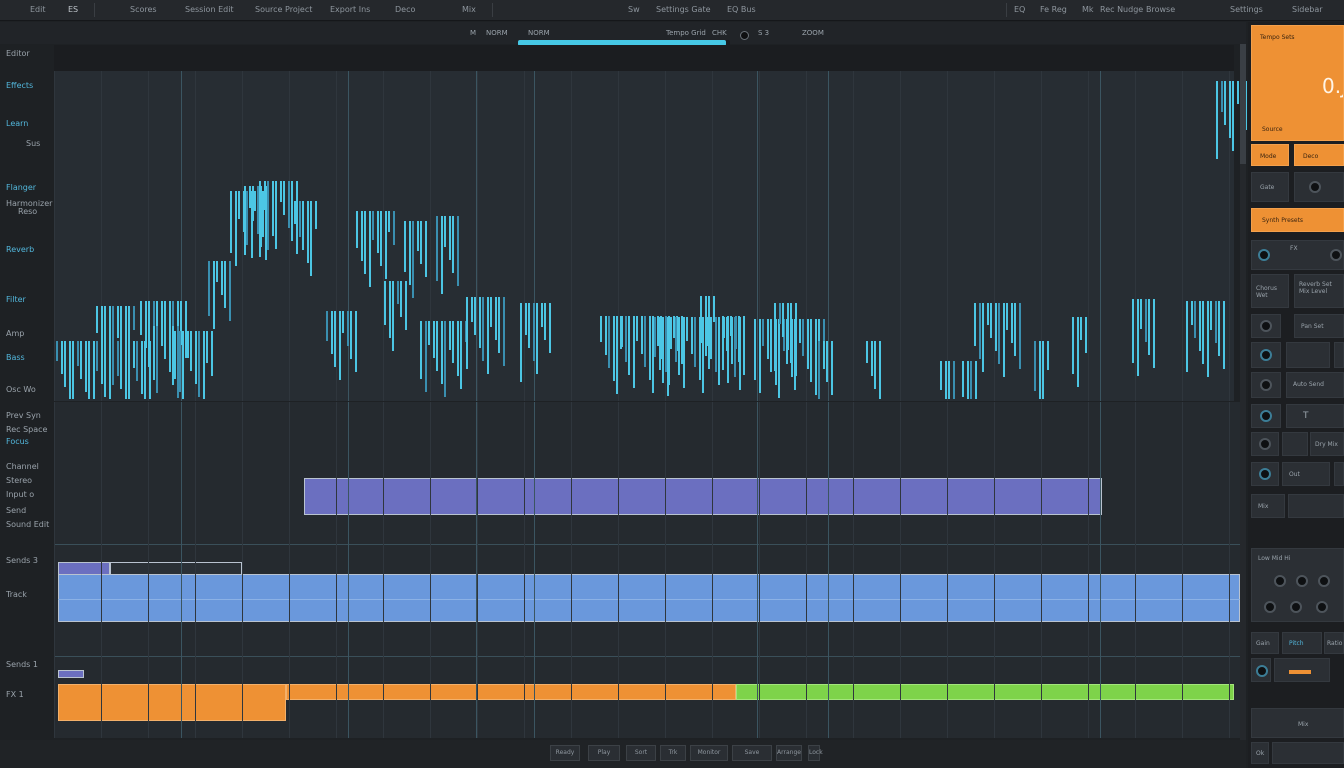  I want to click on track-label-input: Input o, so click(20, 494).